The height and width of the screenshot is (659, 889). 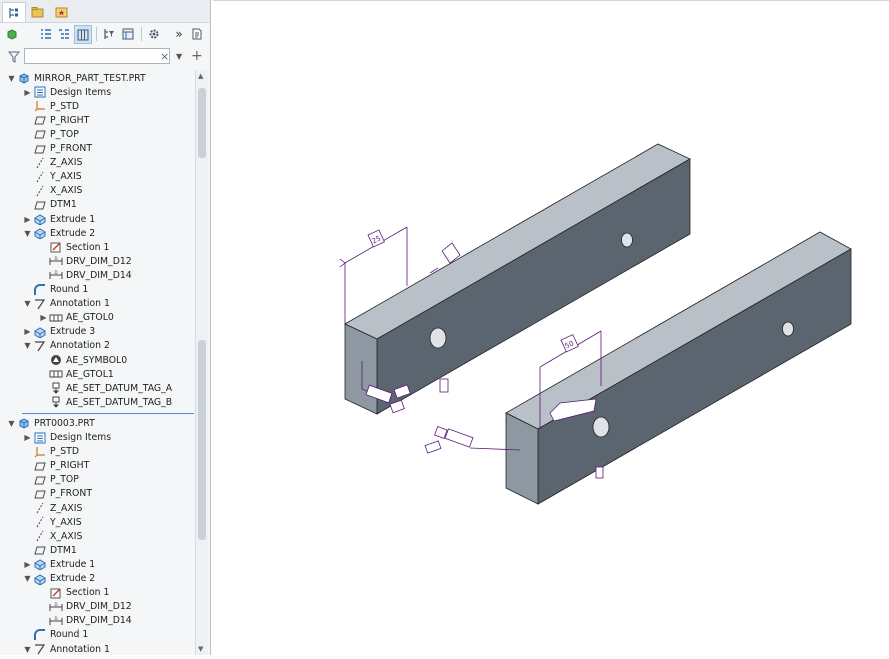 What do you see at coordinates (200, 76) in the screenshot?
I see `scroll-up-icon: ▲` at bounding box center [200, 76].